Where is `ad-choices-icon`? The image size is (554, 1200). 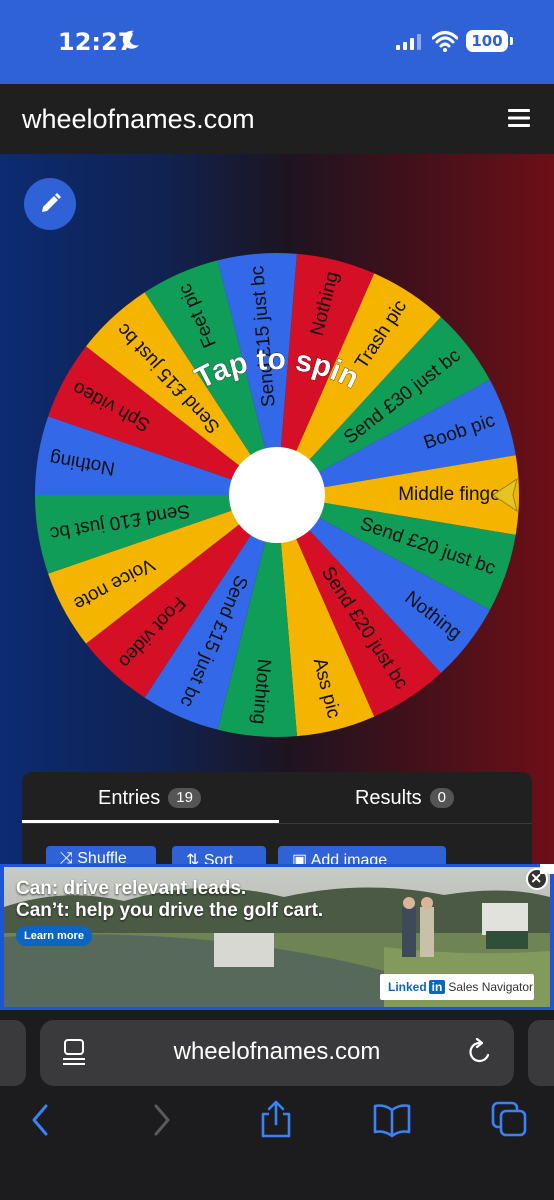 ad-choices-icon is located at coordinates (547, 869).